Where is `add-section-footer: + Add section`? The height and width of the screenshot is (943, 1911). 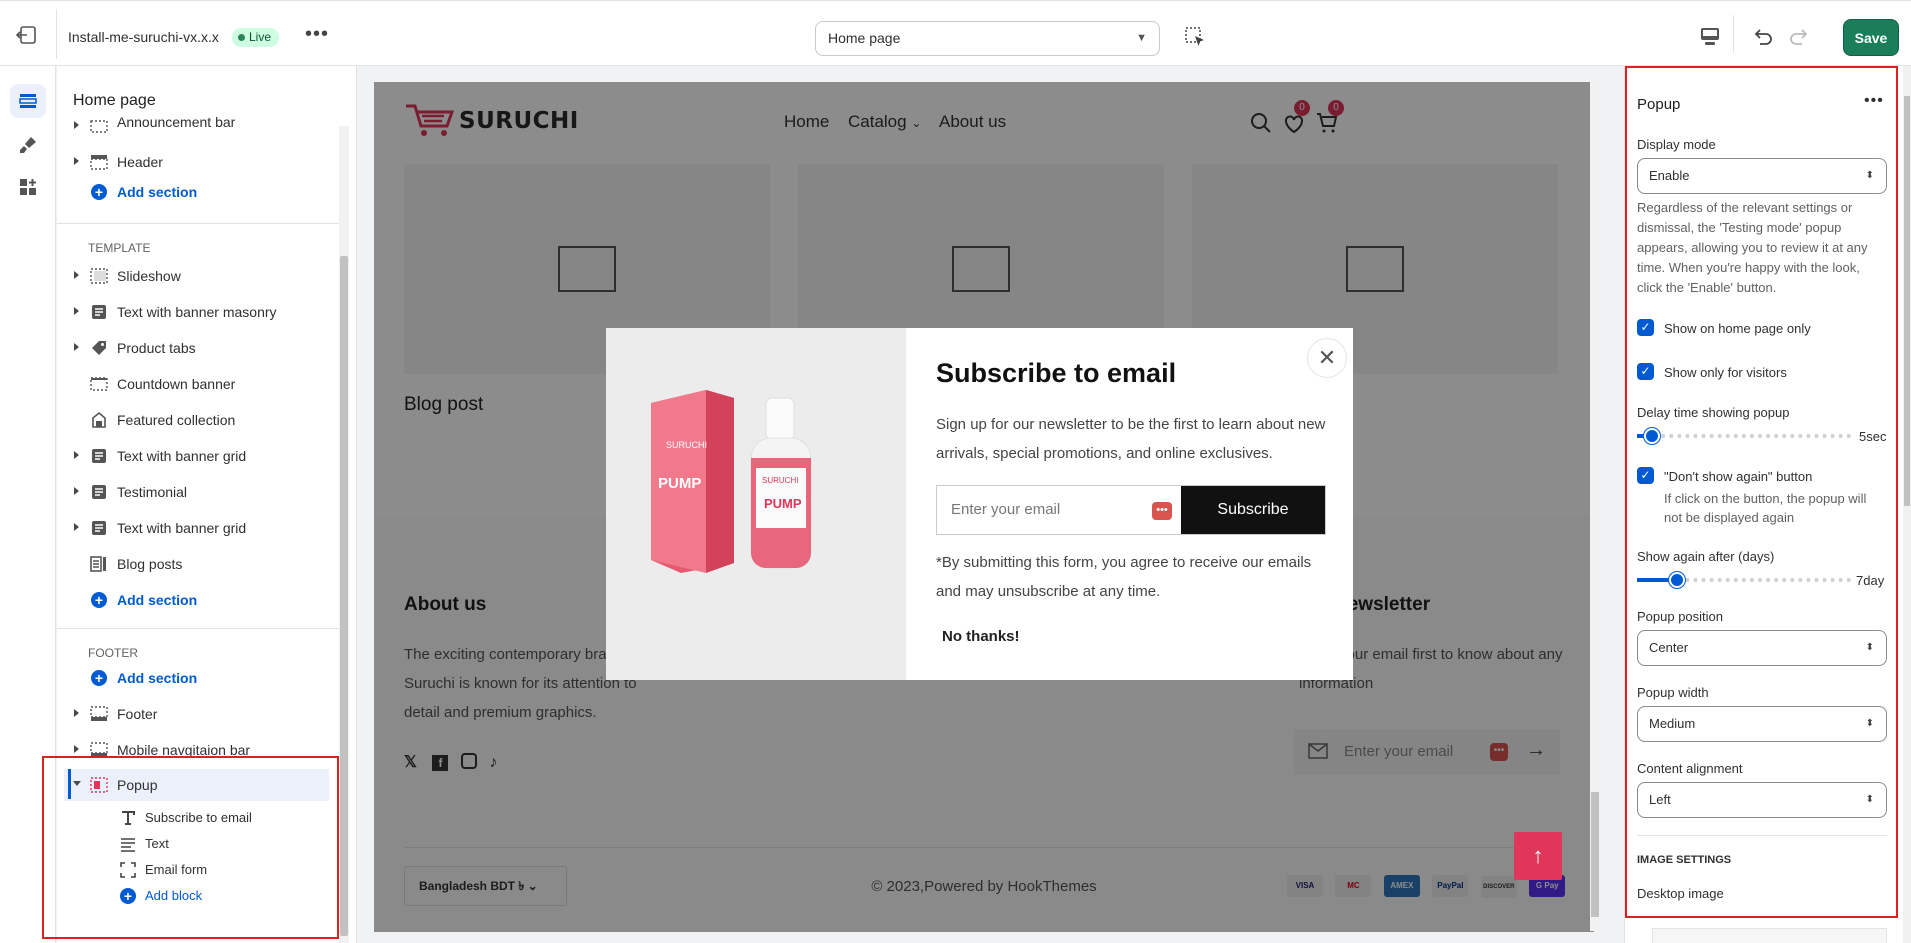 add-section-footer: + Add section is located at coordinates (197, 678).